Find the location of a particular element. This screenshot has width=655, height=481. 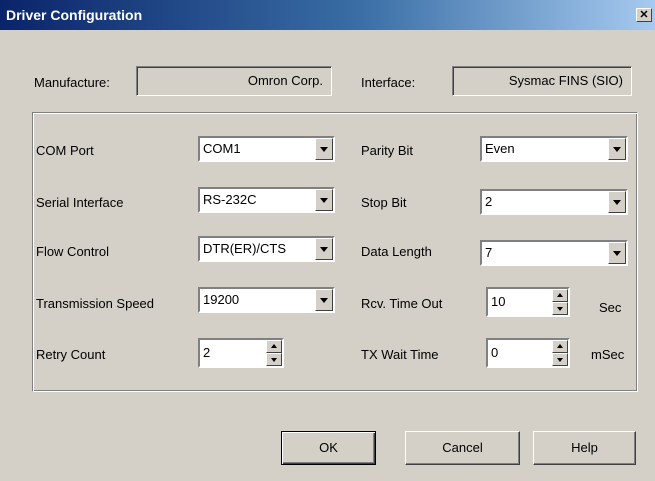

transmission-speed-select: 19200 is located at coordinates (266, 300).